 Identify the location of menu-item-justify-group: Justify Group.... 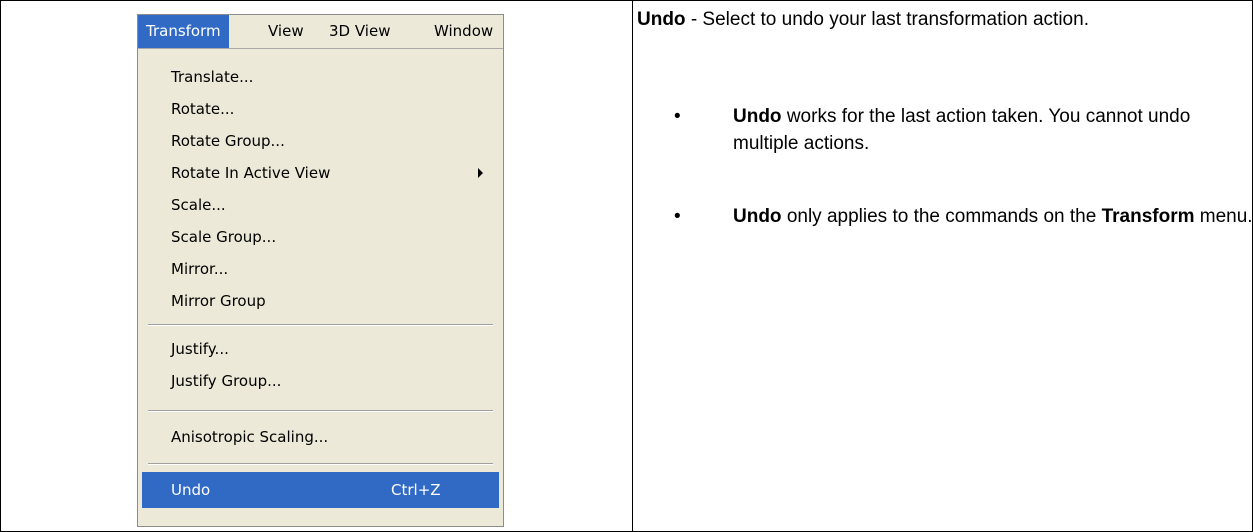
(320, 381).